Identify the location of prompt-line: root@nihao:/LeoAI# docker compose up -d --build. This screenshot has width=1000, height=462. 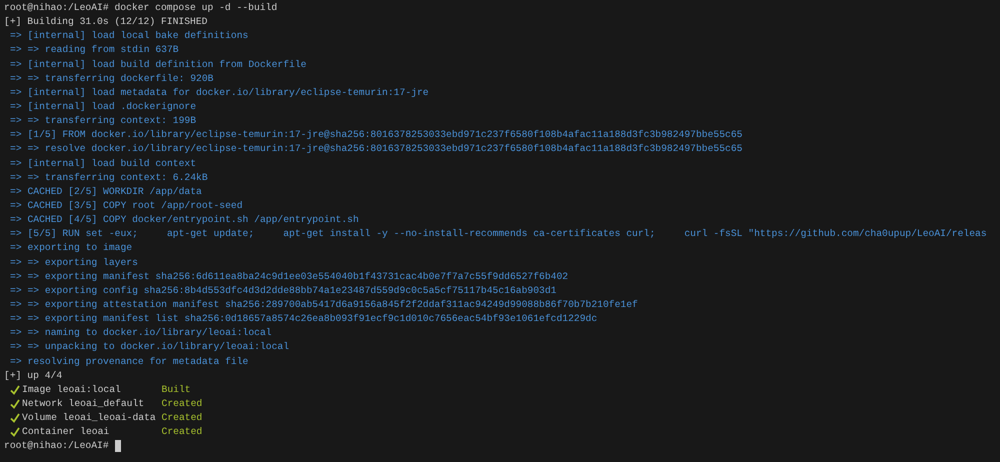
(141, 8).